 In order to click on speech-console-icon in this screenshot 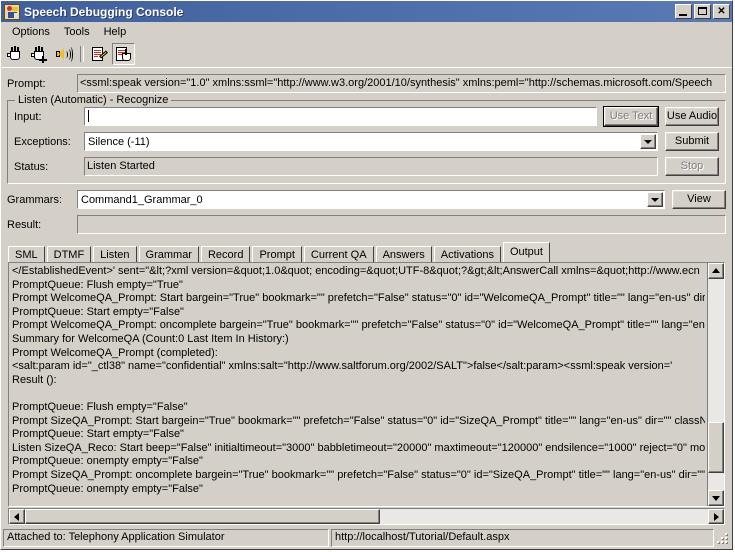, I will do `click(12, 11)`.